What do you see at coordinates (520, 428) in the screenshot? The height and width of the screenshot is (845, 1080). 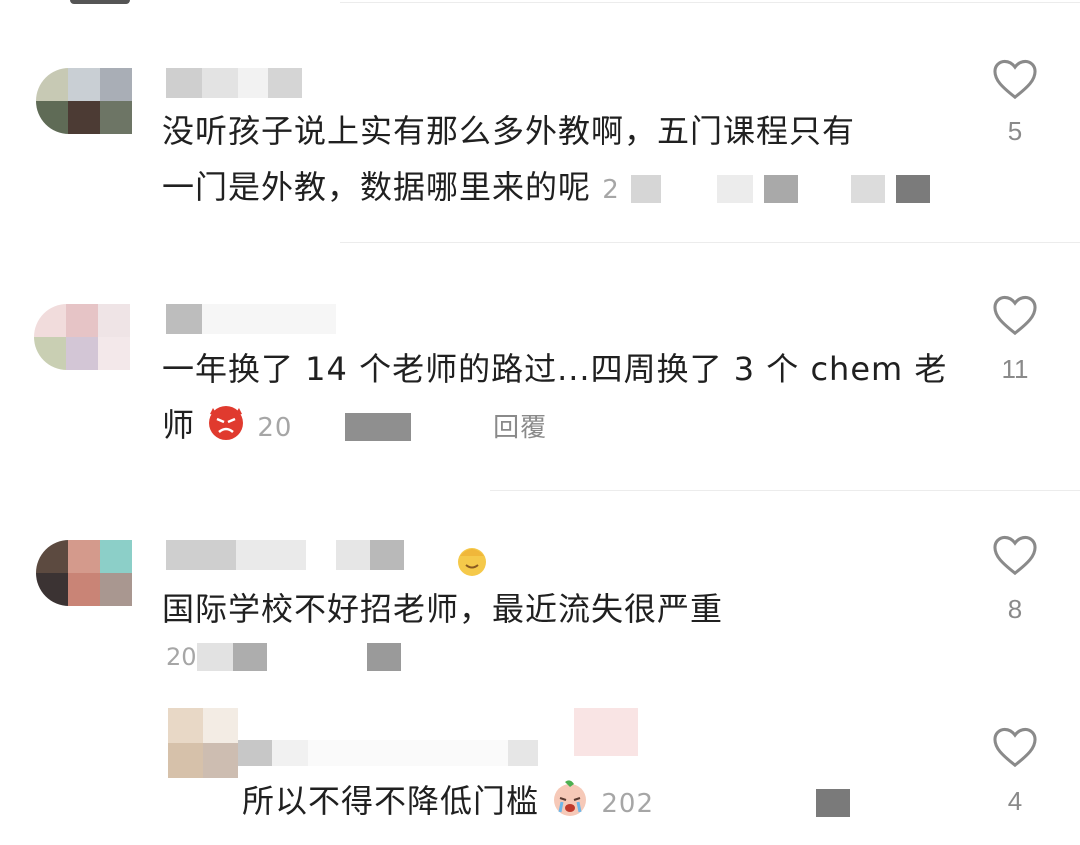 I see `reply-button: 回覆` at bounding box center [520, 428].